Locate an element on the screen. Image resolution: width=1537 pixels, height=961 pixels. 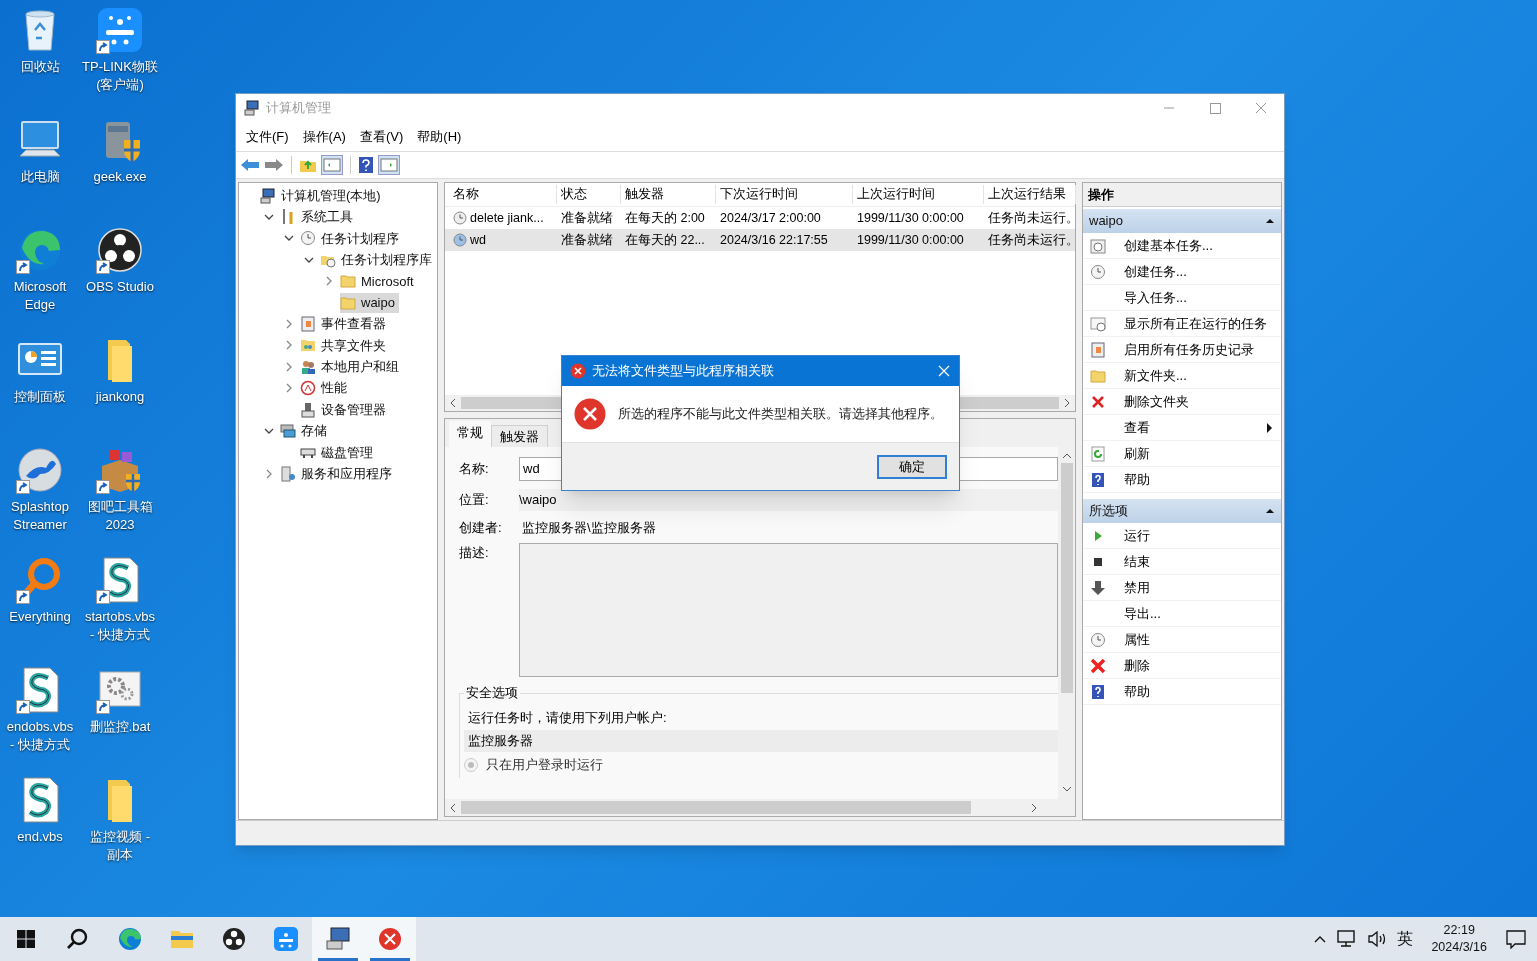
taskbar-button is located at coordinates (338, 939).